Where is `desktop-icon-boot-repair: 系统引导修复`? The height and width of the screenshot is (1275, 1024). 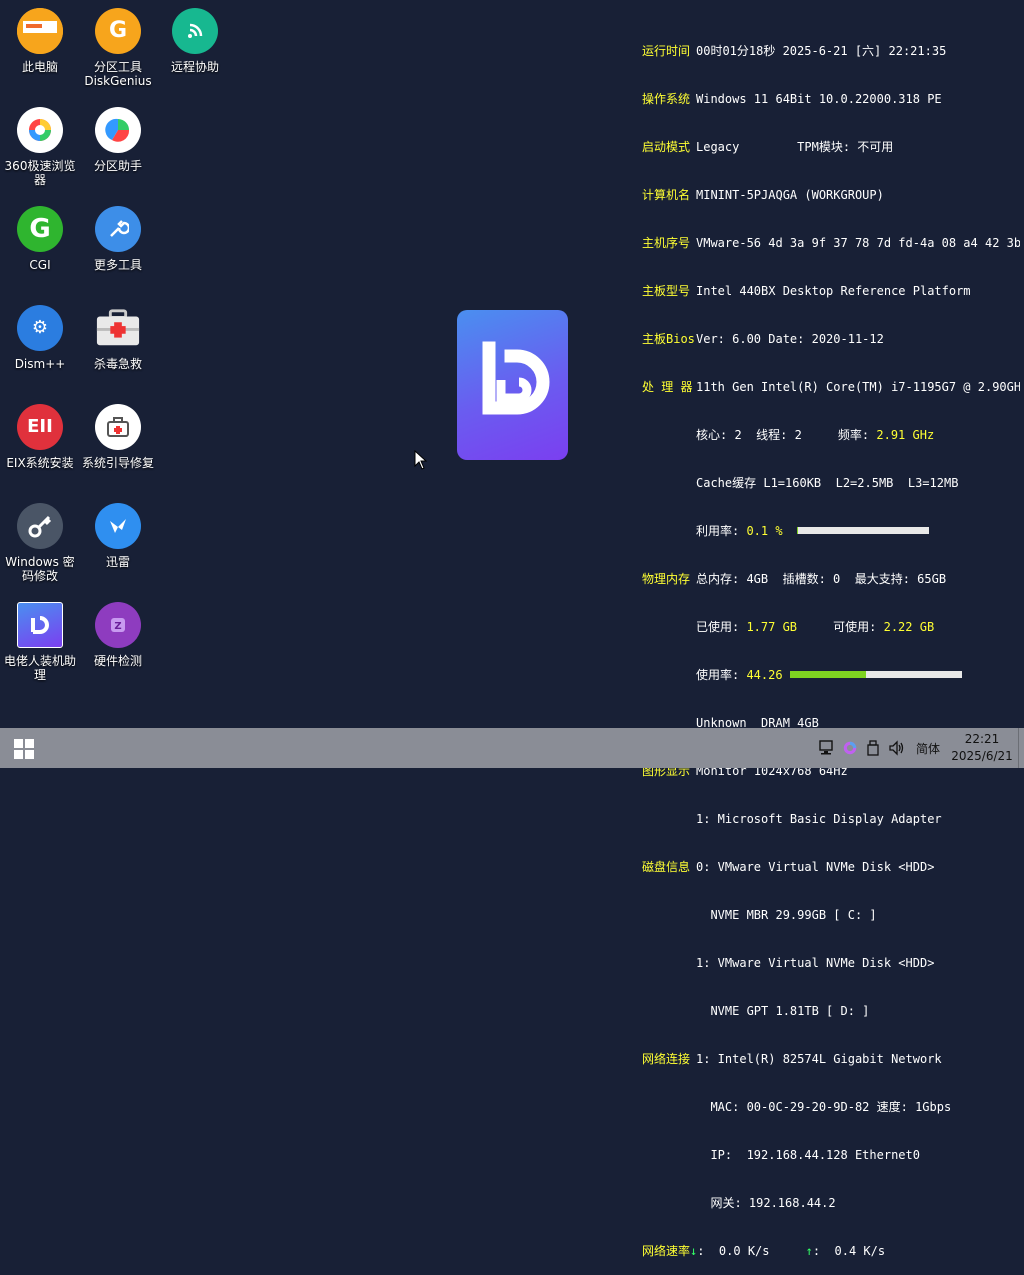
desktop-icon-boot-repair: 系统引导修复 is located at coordinates (118, 433).